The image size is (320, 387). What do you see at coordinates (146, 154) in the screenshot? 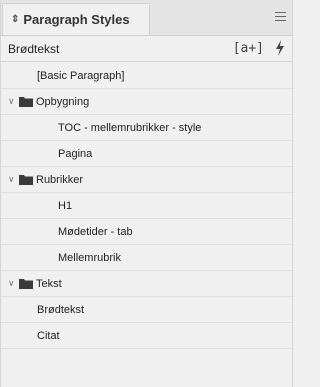
I see `style-row: Pagina` at bounding box center [146, 154].